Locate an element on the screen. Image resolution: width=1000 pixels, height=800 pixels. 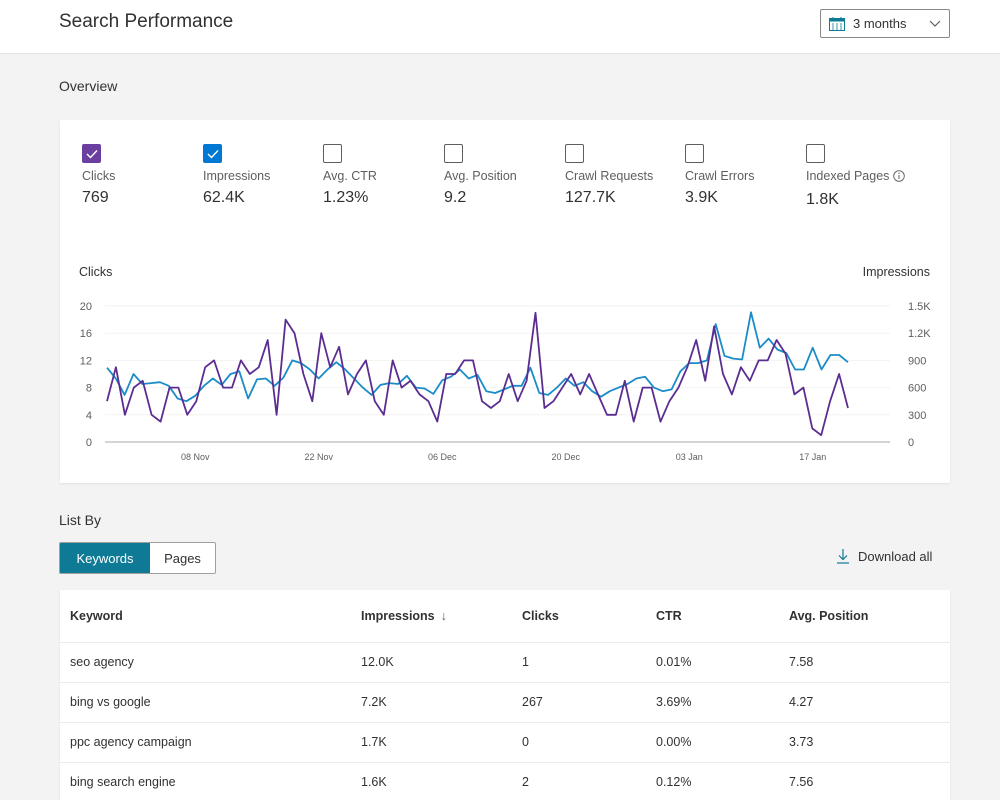
cell-clicks: 0 is located at coordinates (589, 742).